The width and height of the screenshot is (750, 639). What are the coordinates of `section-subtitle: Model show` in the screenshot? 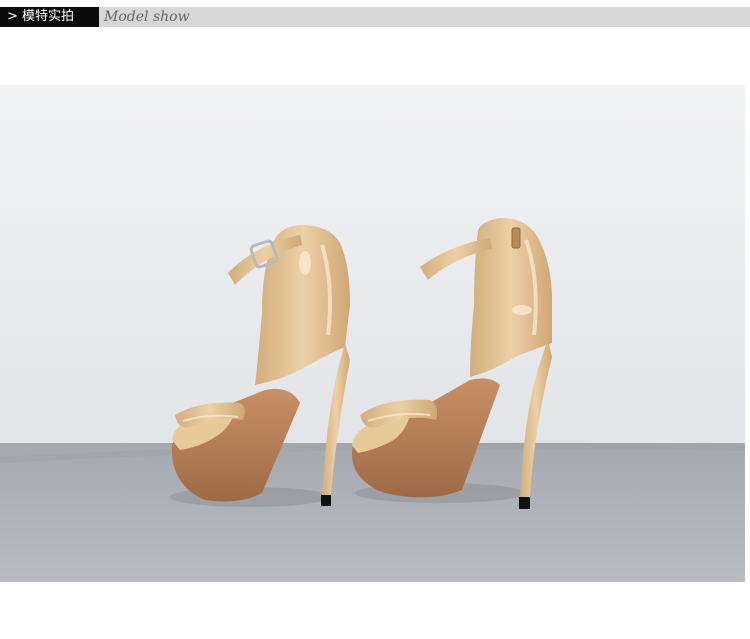 It's located at (147, 17).